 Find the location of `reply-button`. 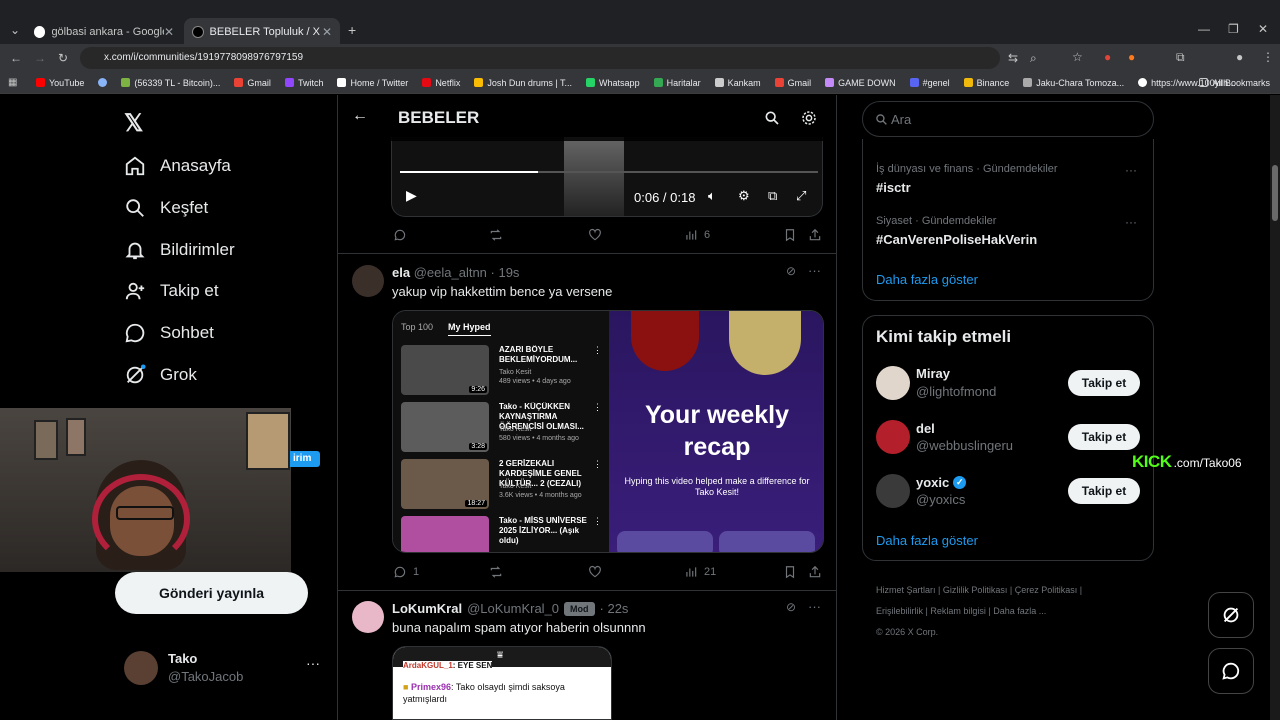

reply-button is located at coordinates (400, 235).